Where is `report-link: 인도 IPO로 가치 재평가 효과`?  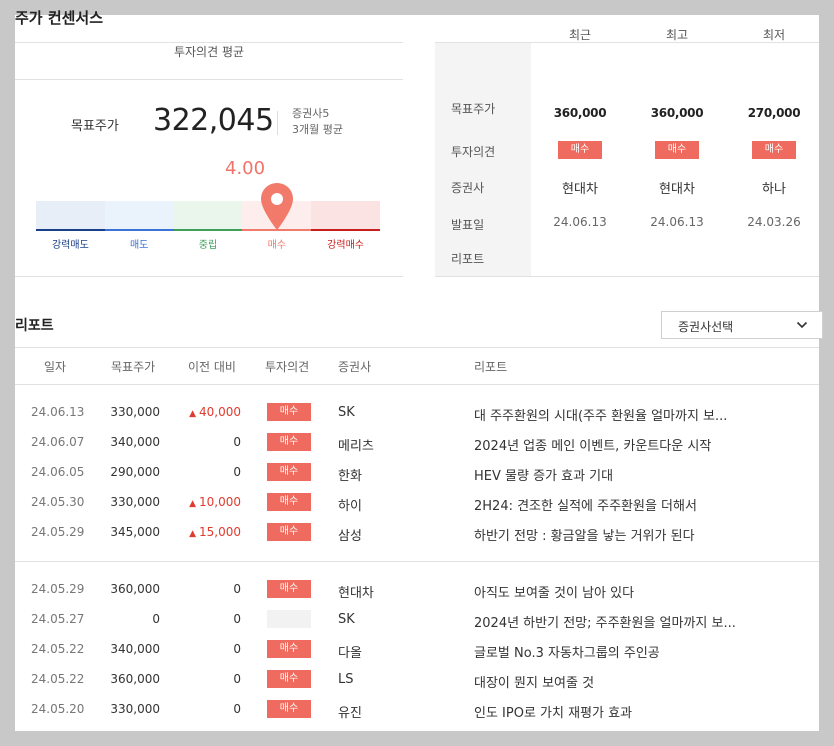
report-link: 인도 IPO로 가치 재평가 효과 is located at coordinates (619, 711).